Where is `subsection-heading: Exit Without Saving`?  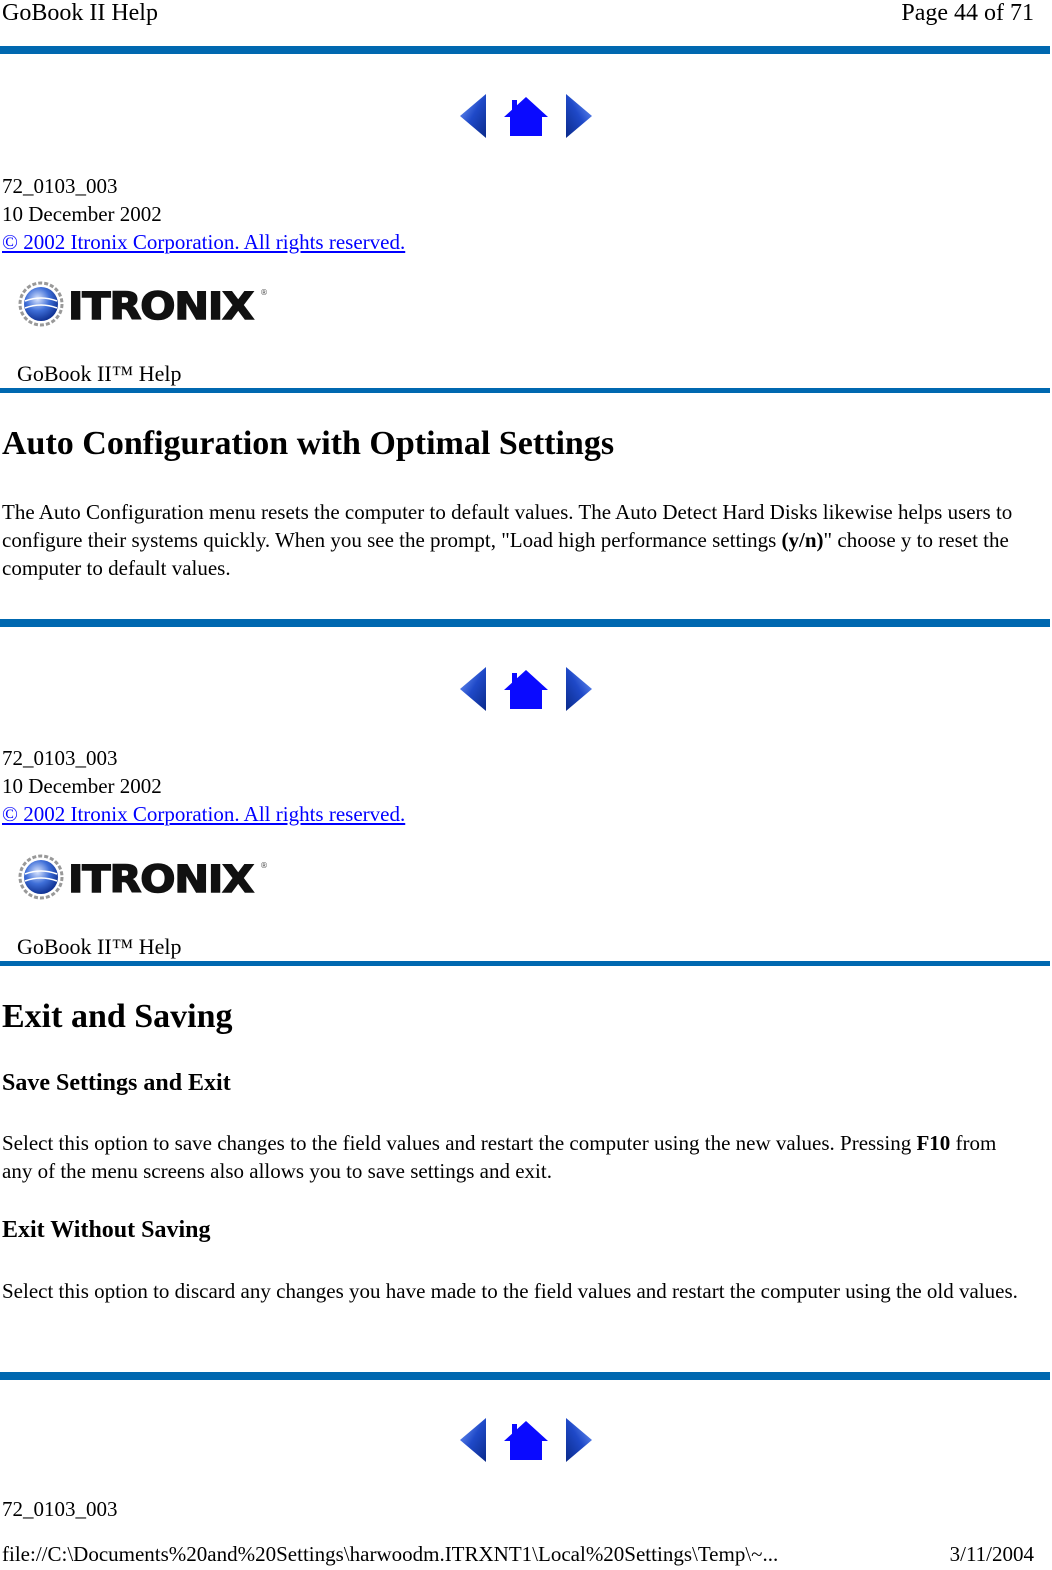 subsection-heading: Exit Without Saving is located at coordinates (106, 1230).